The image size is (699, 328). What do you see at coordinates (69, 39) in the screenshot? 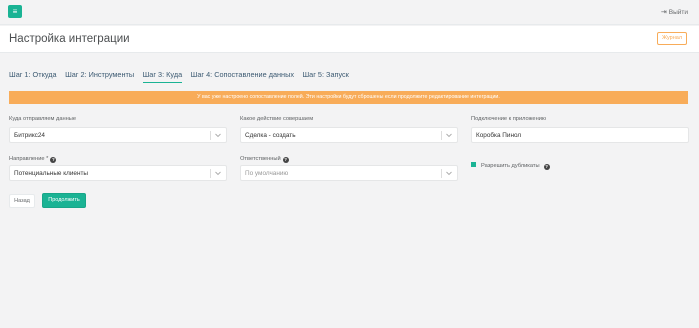
I see `page-title: Настройка интеграции` at bounding box center [69, 39].